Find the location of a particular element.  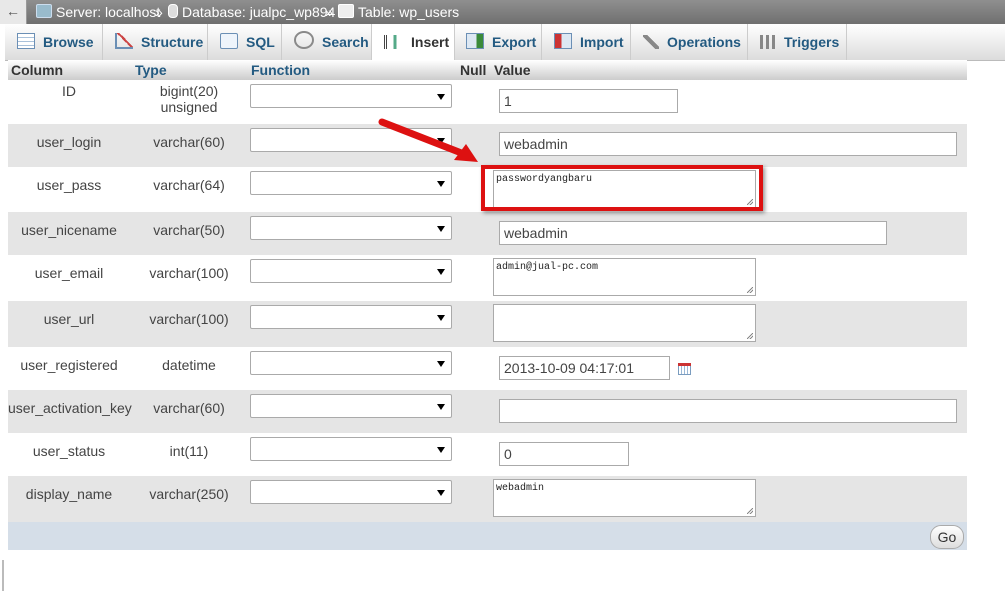

tab-browse: Browse is located at coordinates (54, 42).